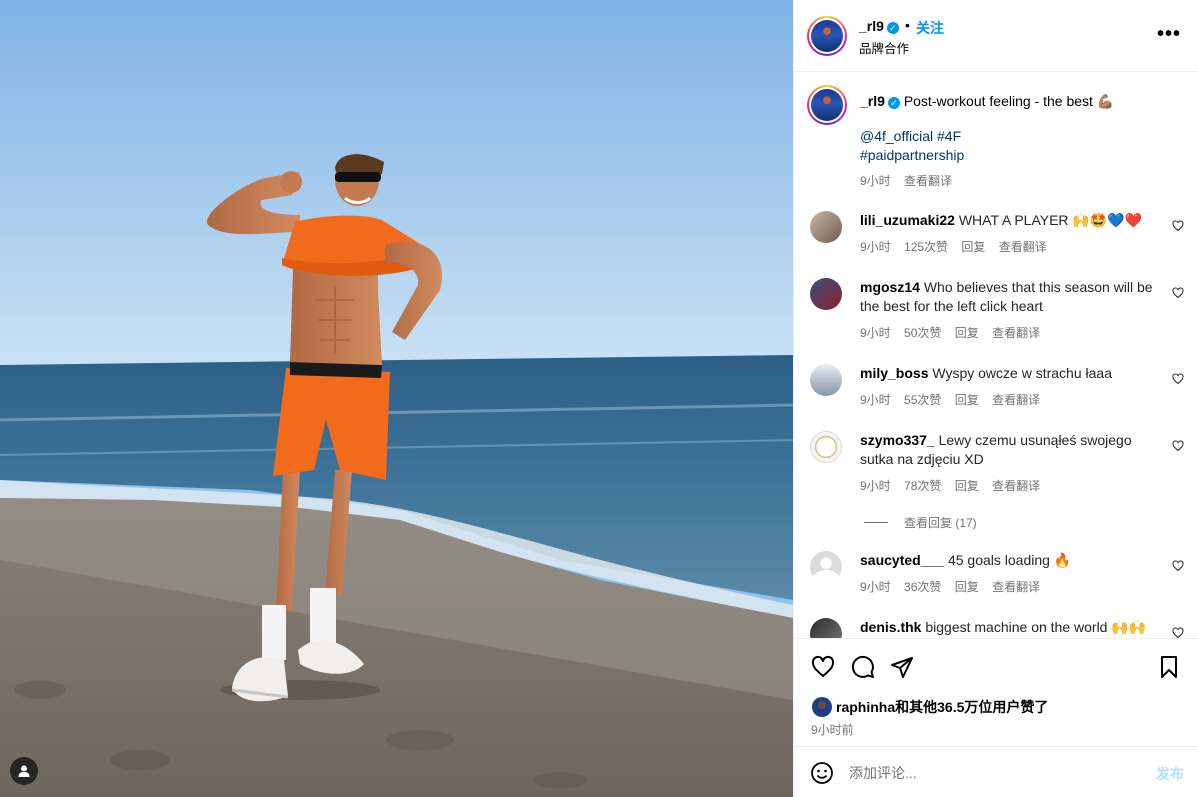 Image resolution: width=1197 pixels, height=797 pixels. What do you see at coordinates (907, 220) in the screenshot?
I see `commenter-username: lili_uzumaki22` at bounding box center [907, 220].